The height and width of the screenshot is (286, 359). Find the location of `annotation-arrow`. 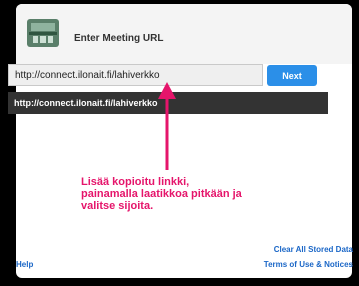

annotation-arrow is located at coordinates (167, 126).